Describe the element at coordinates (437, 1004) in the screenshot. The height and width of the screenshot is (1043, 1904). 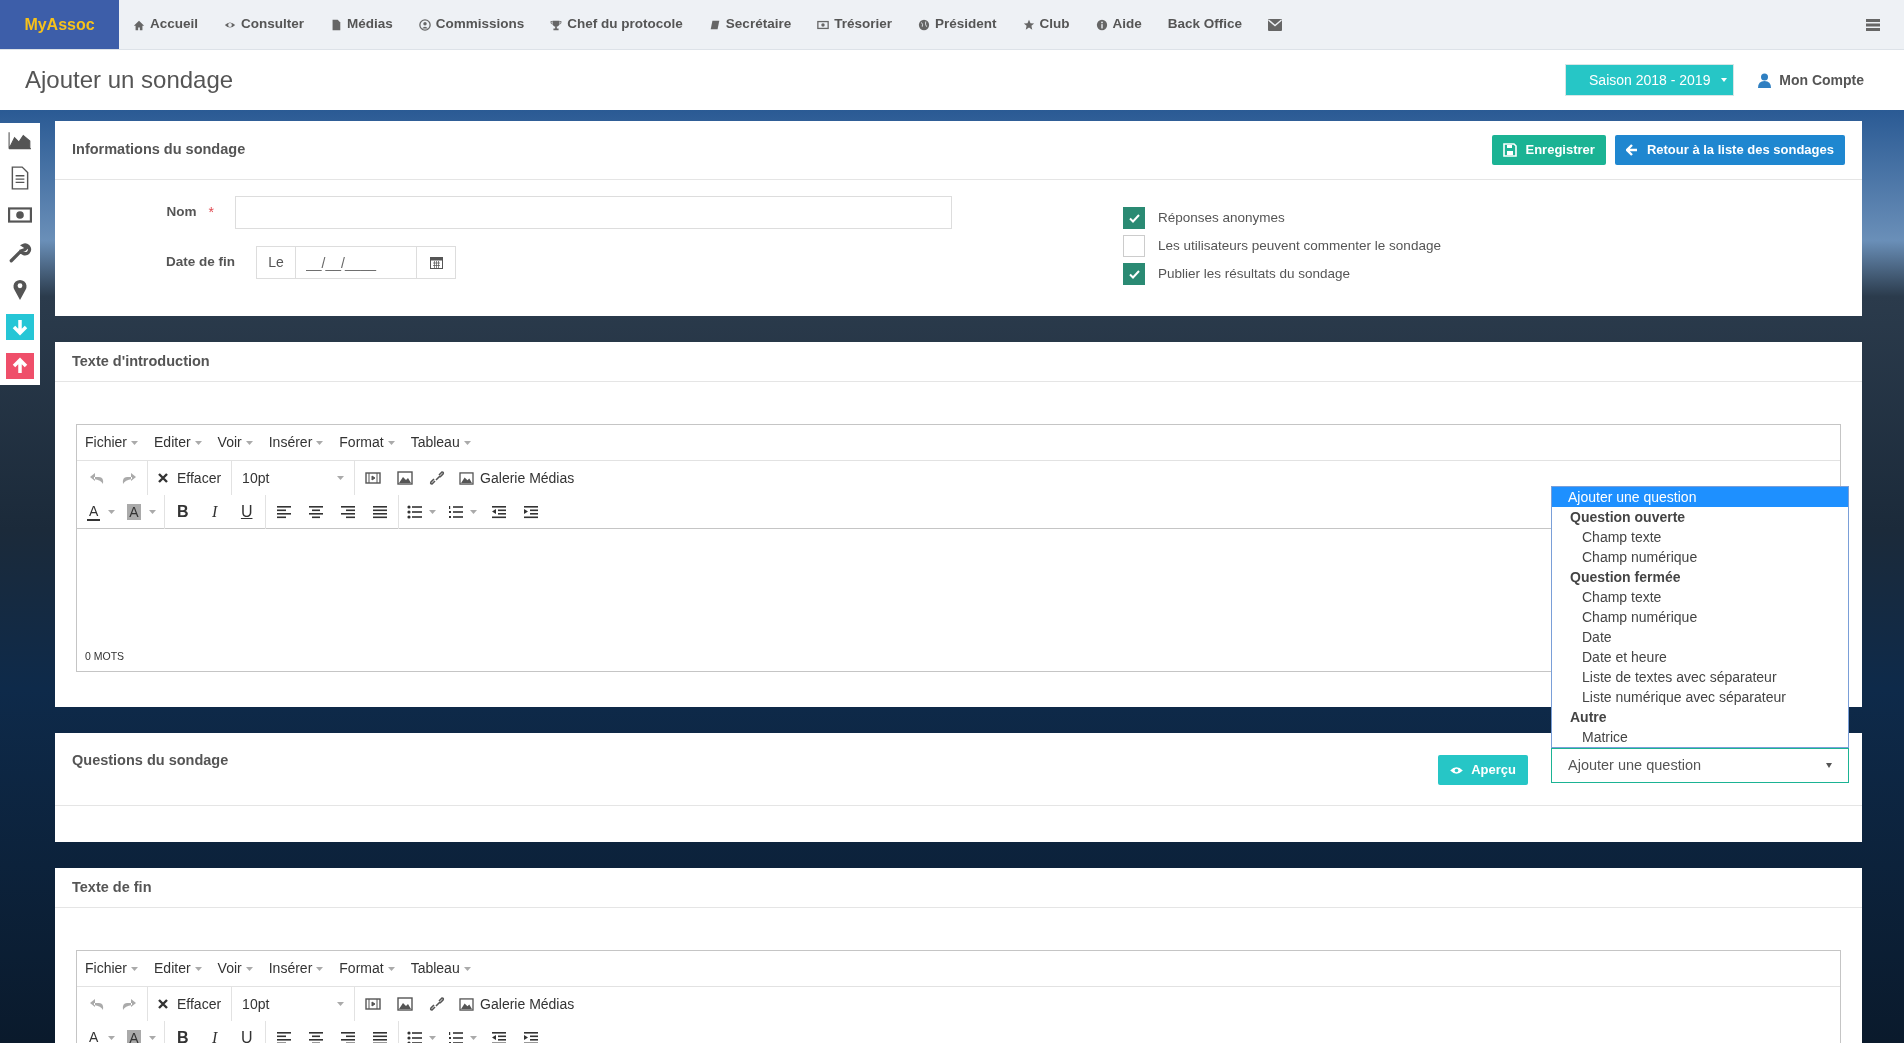
I see `link-icon` at that location.